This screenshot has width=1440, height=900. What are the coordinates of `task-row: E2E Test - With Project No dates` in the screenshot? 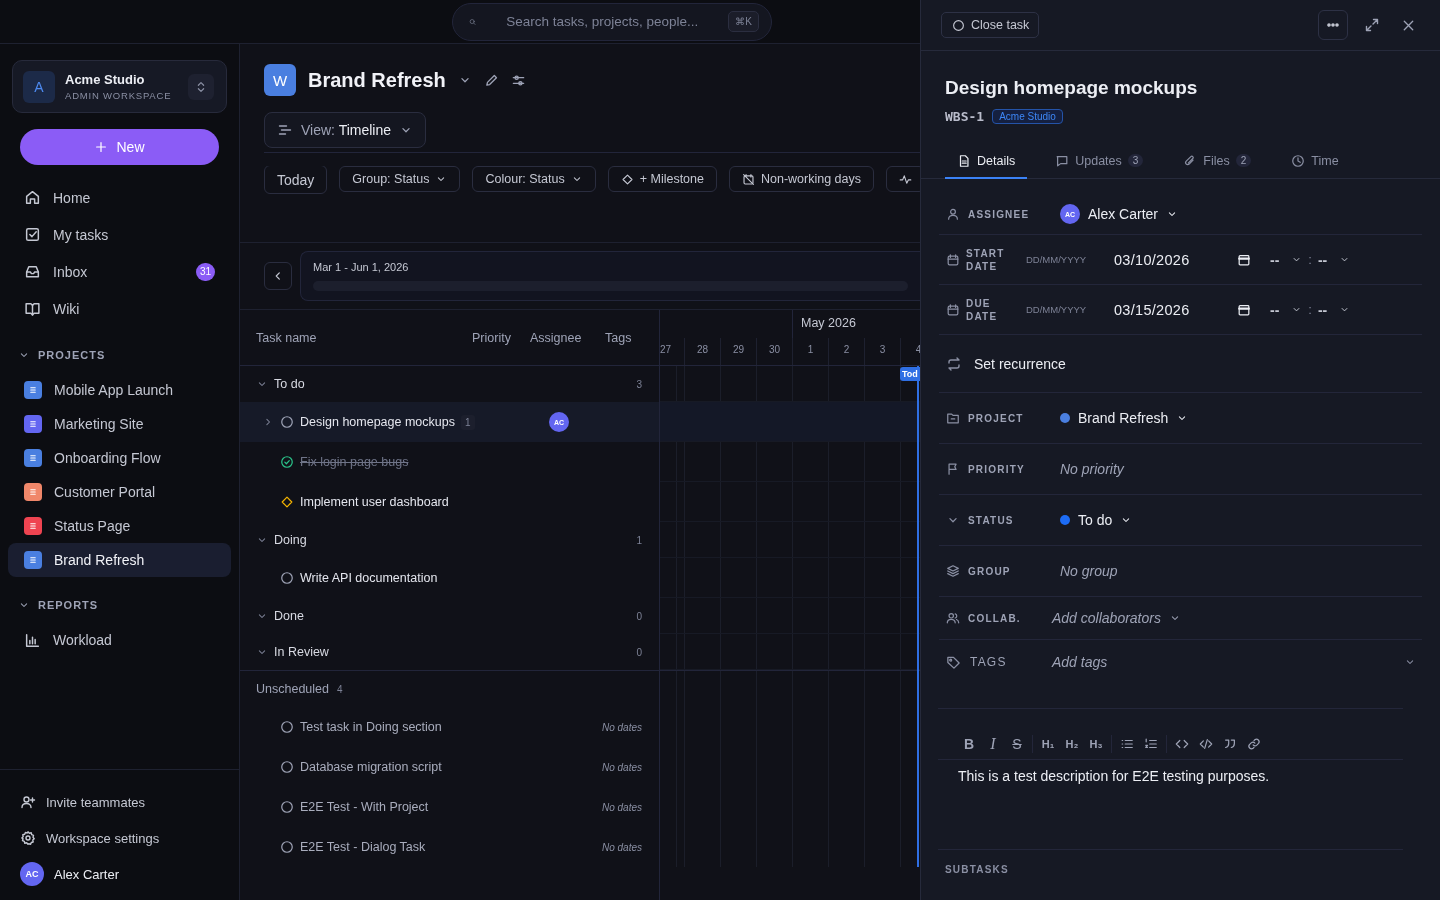 It's located at (449, 807).